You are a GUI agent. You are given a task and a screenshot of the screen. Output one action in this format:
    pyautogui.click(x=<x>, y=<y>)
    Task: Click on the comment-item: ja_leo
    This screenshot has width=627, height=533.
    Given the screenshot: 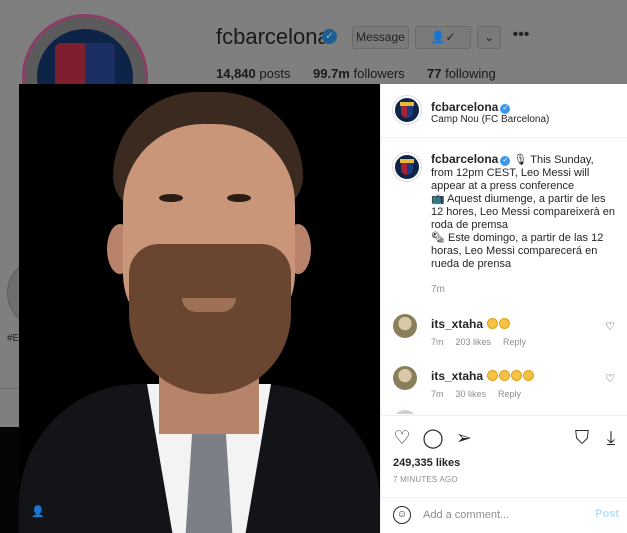 What is the action you would take?
    pyautogui.click(x=508, y=412)
    